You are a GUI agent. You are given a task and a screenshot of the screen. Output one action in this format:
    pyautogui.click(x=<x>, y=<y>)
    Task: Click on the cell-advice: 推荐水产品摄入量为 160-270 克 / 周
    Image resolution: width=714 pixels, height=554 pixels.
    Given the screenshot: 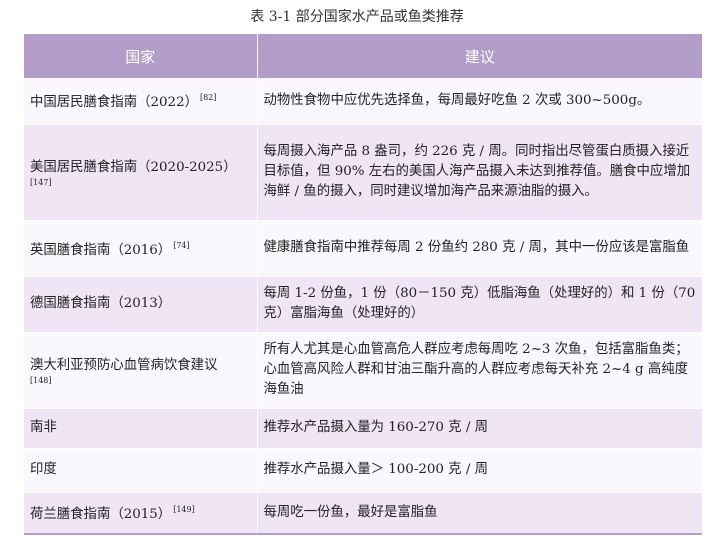 What is the action you would take?
    pyautogui.click(x=479, y=428)
    